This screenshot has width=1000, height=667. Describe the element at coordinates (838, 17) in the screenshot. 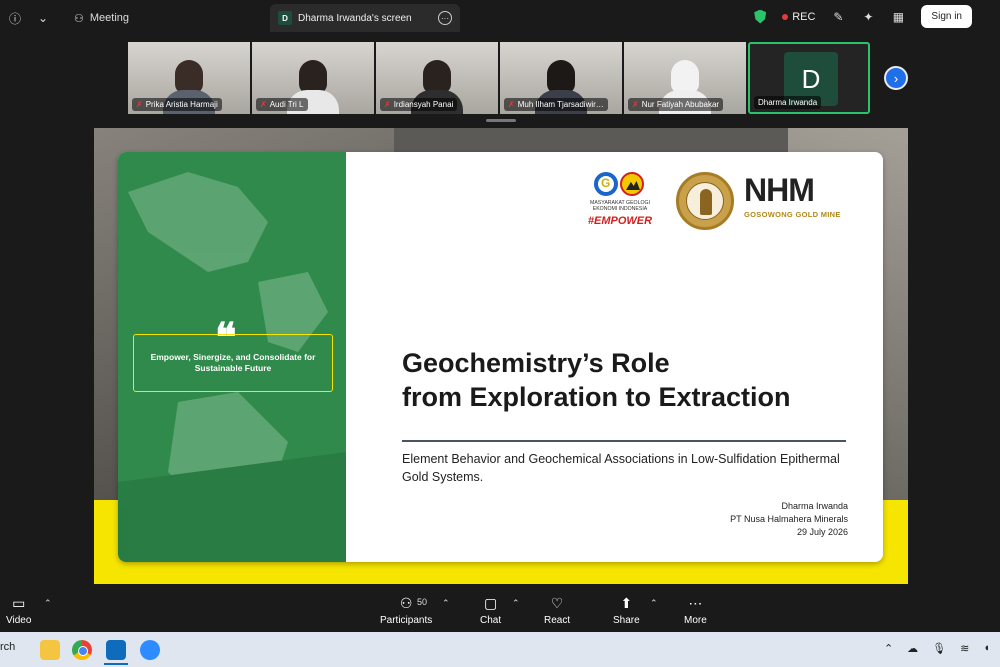

I see `annotate-pen-icon: ✎` at that location.